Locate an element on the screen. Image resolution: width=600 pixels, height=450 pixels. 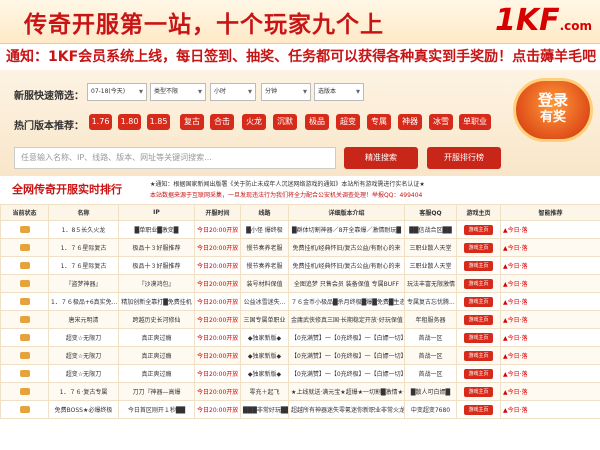
route-cell: 装号材料保值 is located at coordinates (264, 283).